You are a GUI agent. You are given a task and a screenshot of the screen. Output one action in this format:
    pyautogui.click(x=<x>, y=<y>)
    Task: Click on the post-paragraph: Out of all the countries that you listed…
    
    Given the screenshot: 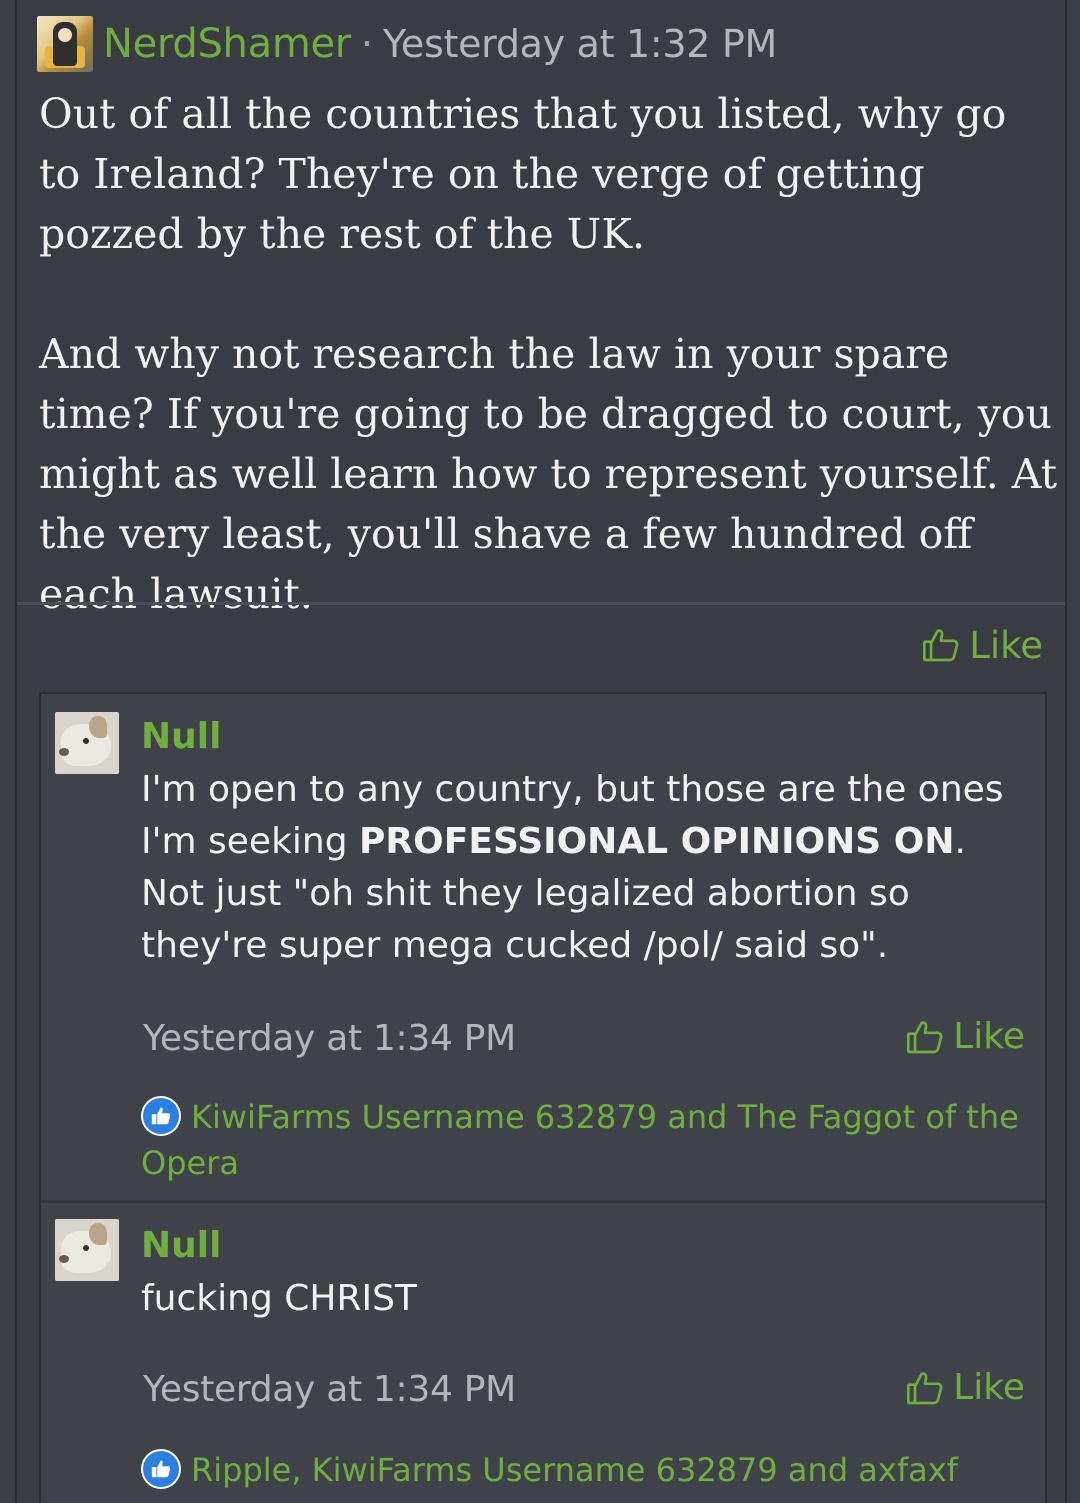 What is the action you would take?
    pyautogui.click(x=523, y=174)
    